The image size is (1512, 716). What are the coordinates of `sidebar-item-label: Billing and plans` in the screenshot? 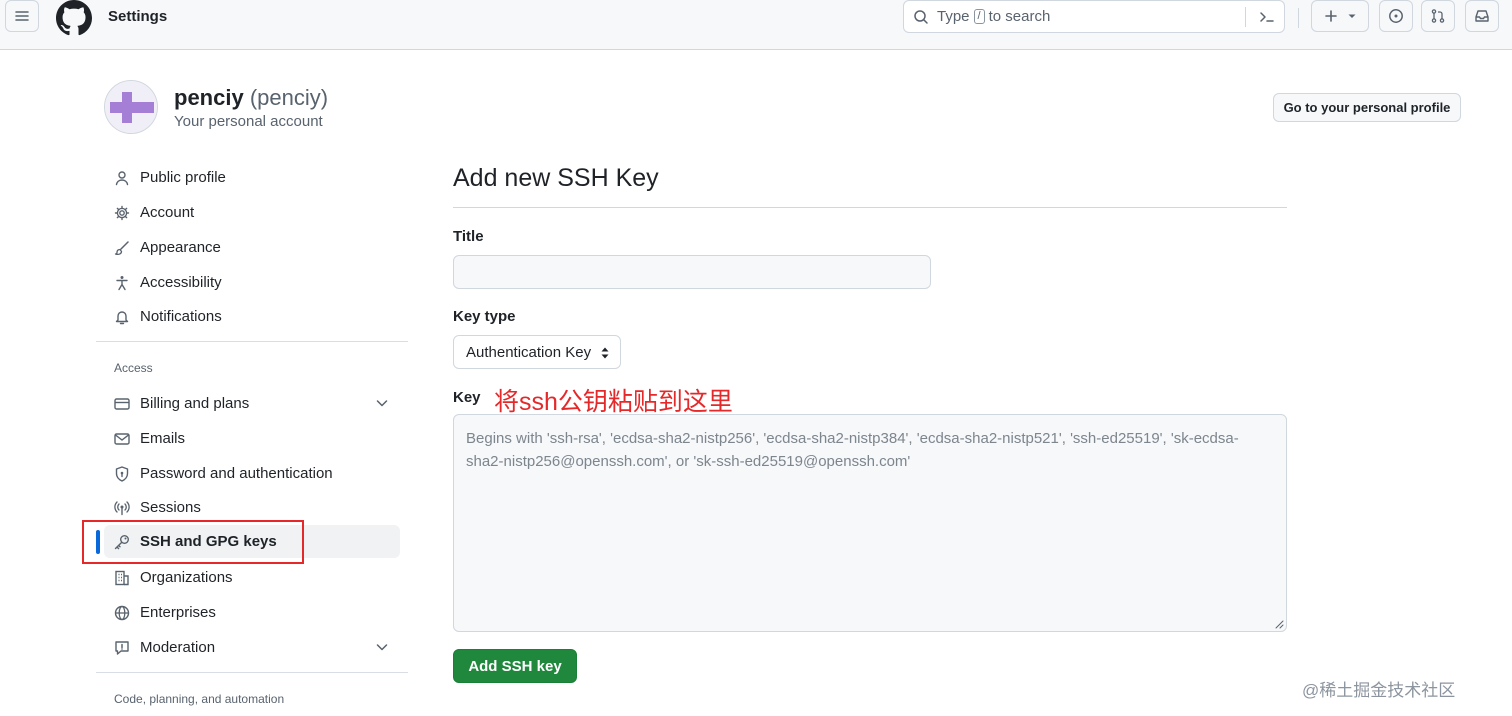 It's located at (195, 403).